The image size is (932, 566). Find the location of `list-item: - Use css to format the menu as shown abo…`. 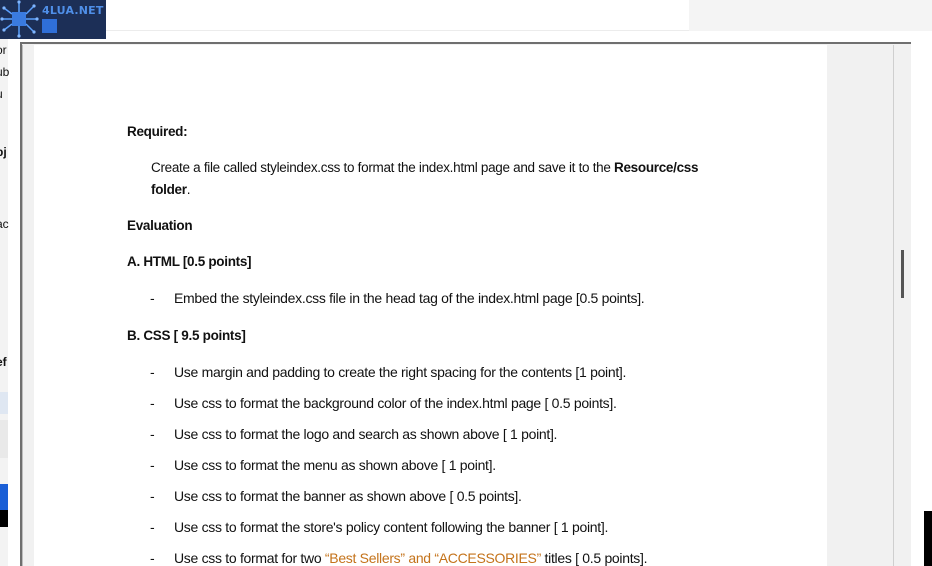

list-item: - Use css to format the menu as shown abo… is located at coordinates (323, 465).